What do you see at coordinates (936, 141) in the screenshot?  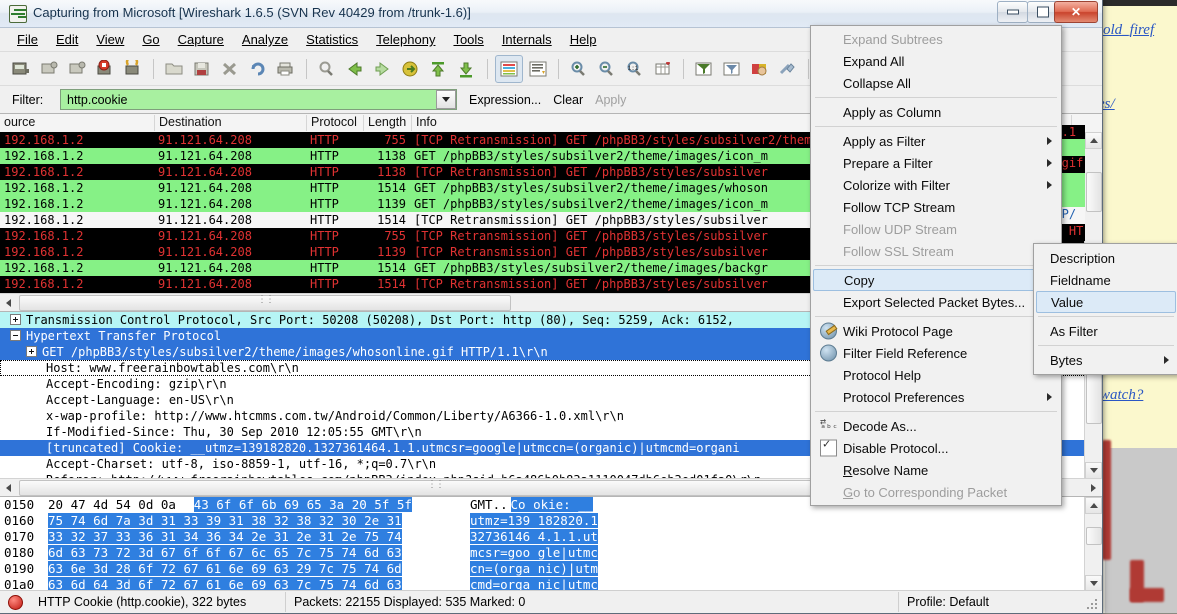 I see `menu-item-apply-as-filter: Apply as Filter` at bounding box center [936, 141].